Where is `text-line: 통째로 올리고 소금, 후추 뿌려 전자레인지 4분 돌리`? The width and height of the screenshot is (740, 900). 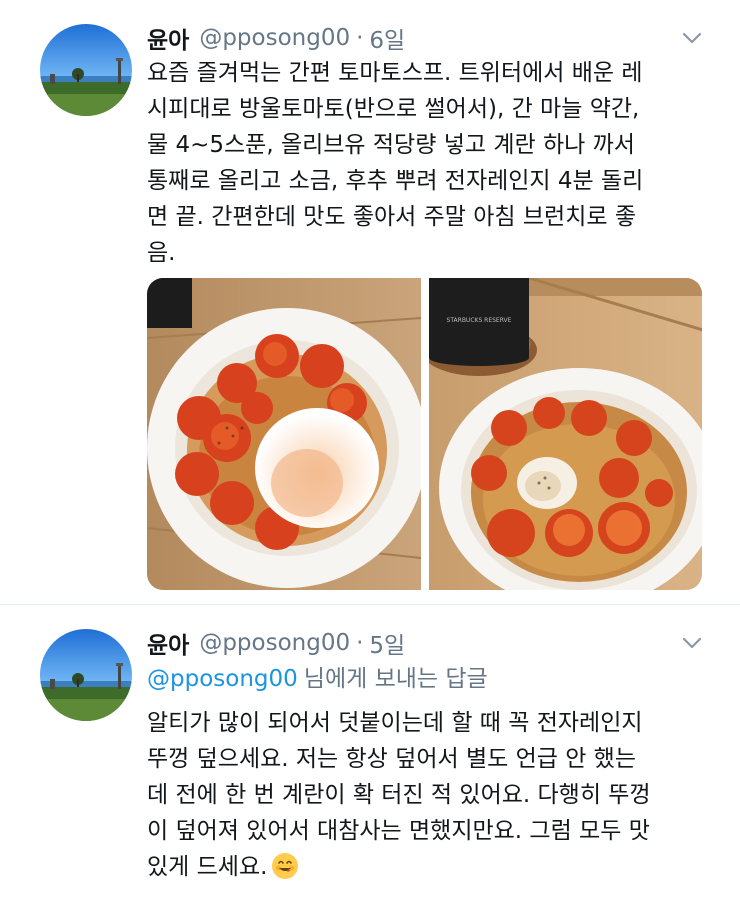 text-line: 통째로 올리고 소금, 후추 뿌려 전자레인지 4분 돌리 is located at coordinates (395, 181).